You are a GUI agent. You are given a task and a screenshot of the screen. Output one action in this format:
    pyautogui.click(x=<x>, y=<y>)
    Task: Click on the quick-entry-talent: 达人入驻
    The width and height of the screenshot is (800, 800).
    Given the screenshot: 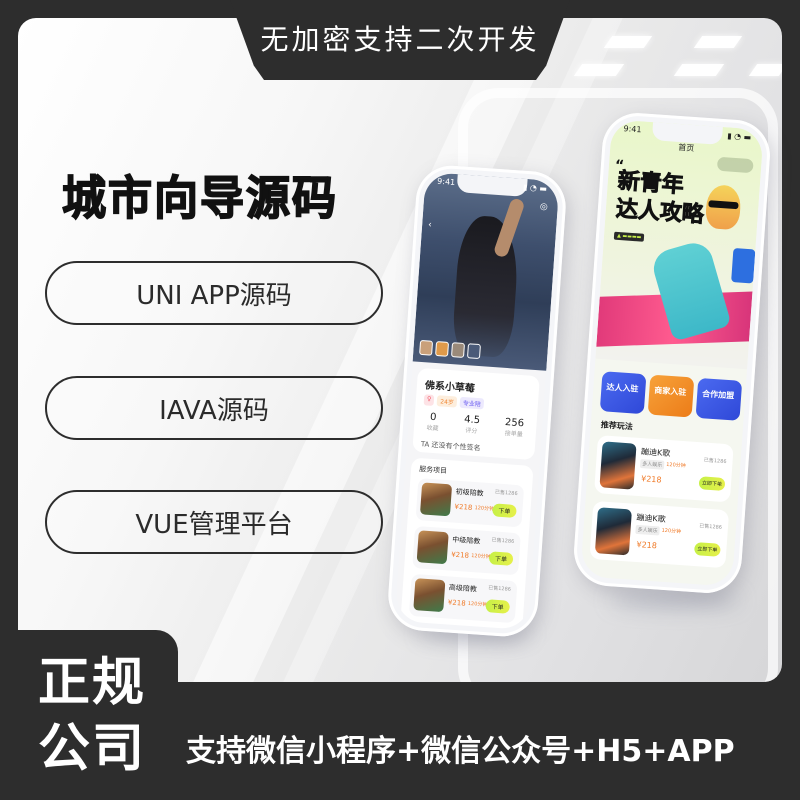 What is the action you would take?
    pyautogui.click(x=623, y=393)
    